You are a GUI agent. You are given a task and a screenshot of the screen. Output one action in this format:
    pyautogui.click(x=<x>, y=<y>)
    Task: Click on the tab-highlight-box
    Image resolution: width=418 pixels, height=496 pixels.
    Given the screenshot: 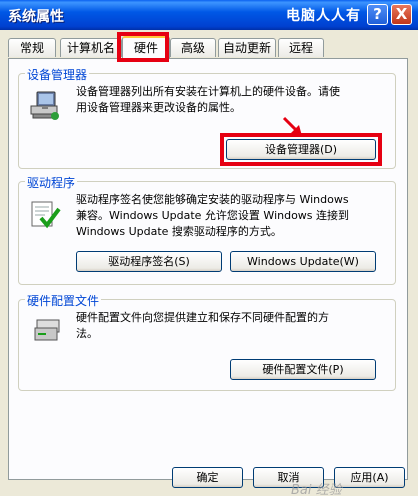 What is the action you would take?
    pyautogui.click(x=143, y=47)
    